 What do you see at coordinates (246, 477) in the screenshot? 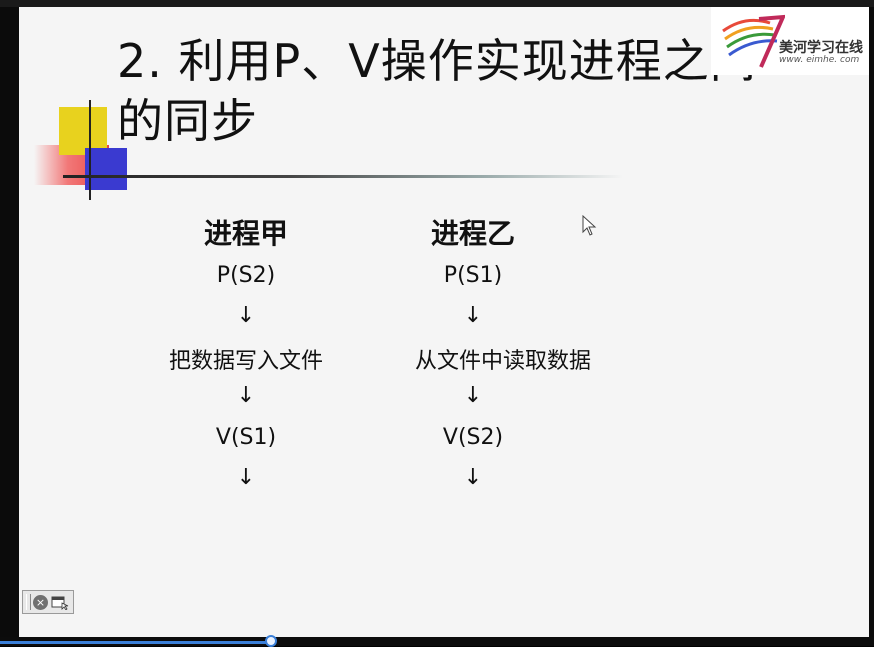
I see `process-a-arrow-3: ↓` at bounding box center [246, 477].